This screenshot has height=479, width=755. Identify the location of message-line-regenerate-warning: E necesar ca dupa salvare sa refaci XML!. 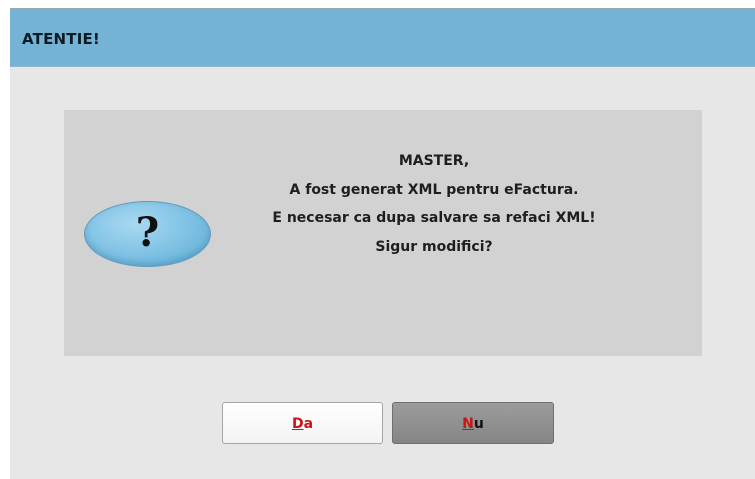
(434, 218).